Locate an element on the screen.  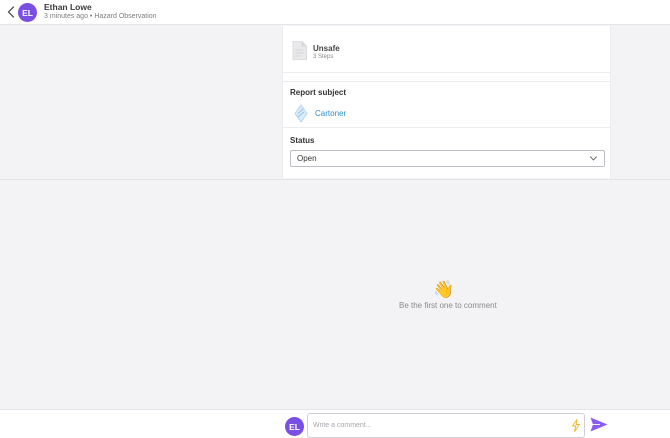
chevron-left-icon is located at coordinates (11, 12).